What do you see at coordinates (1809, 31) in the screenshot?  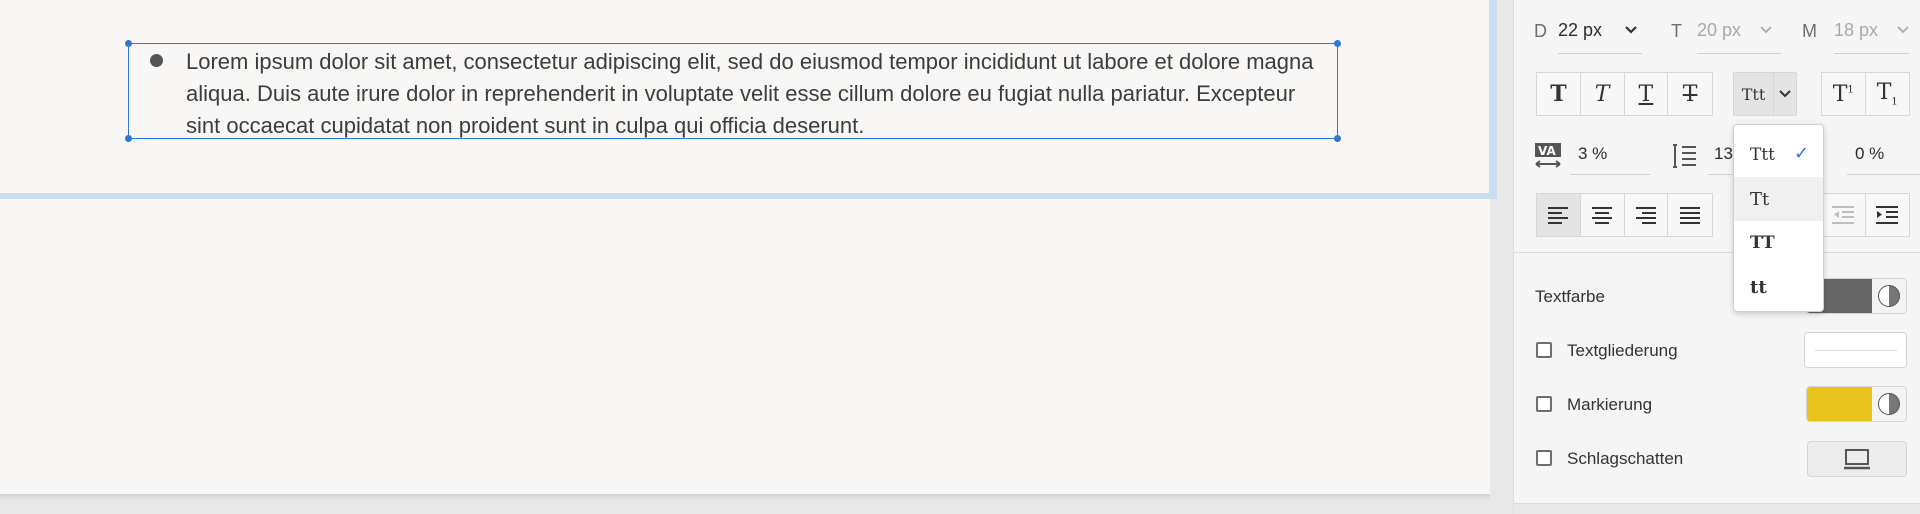 I see `mobile-label: M` at bounding box center [1809, 31].